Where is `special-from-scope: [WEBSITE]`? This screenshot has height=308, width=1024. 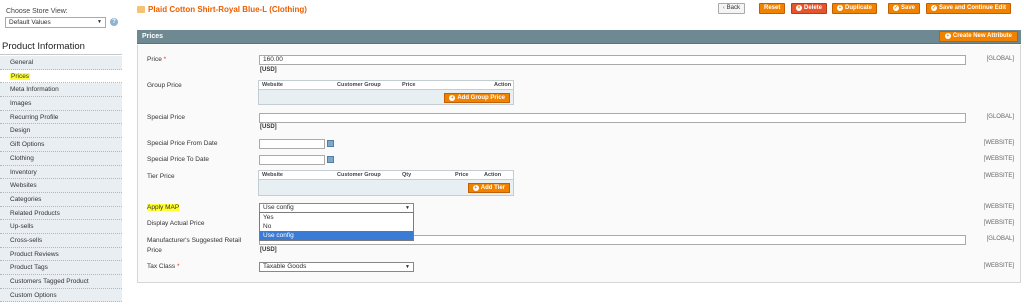
special-from-scope: [WEBSITE] is located at coordinates (998, 143).